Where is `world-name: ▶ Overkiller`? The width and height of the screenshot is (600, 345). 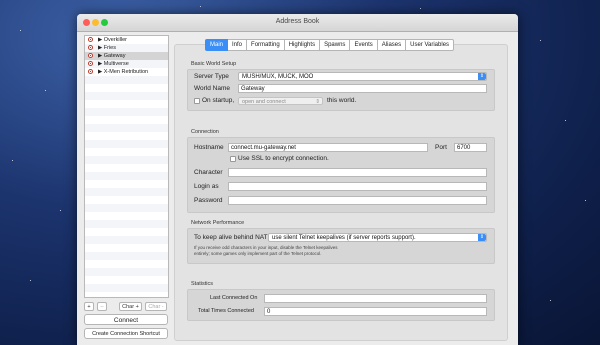 world-name: ▶ Overkiller is located at coordinates (112, 40).